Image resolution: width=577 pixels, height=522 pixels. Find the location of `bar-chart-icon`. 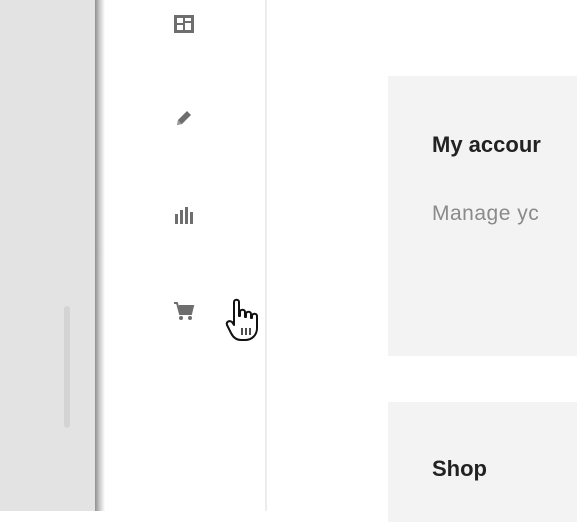

bar-chart-icon is located at coordinates (184, 215).